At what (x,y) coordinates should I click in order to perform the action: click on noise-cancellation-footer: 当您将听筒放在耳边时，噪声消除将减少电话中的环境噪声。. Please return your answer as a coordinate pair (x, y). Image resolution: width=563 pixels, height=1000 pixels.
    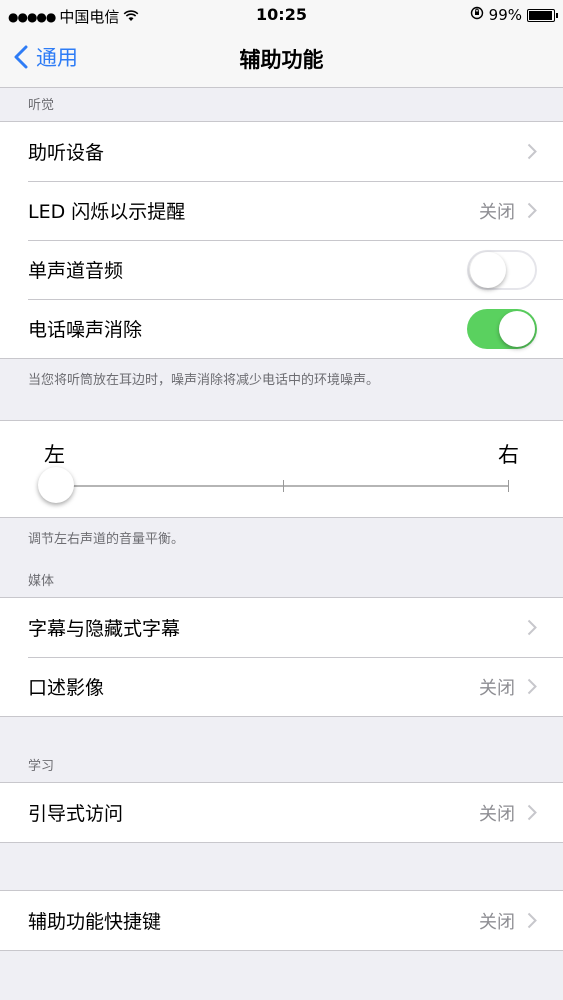
    Looking at the image, I should click on (204, 380).